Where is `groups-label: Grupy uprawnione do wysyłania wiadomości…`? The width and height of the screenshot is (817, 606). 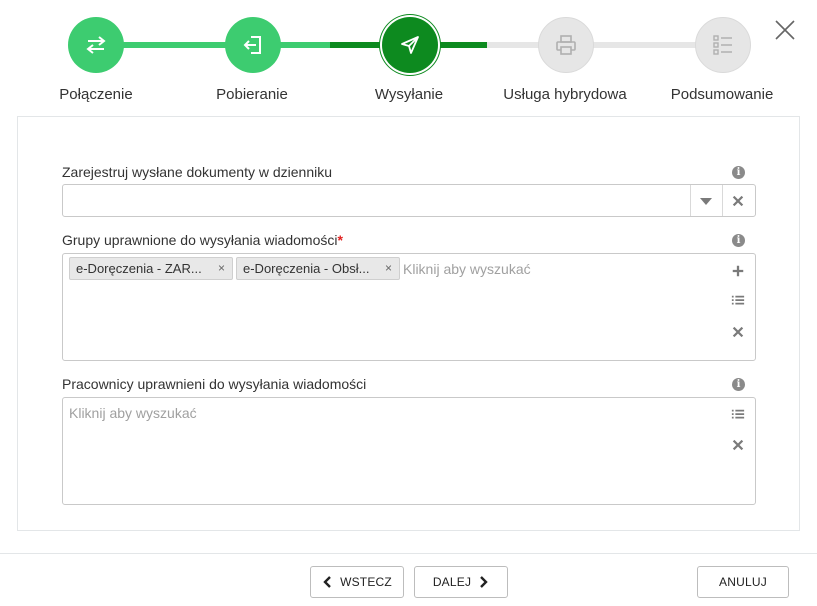
groups-label: Grupy uprawnione do wysyłania wiadomości… is located at coordinates (202, 240).